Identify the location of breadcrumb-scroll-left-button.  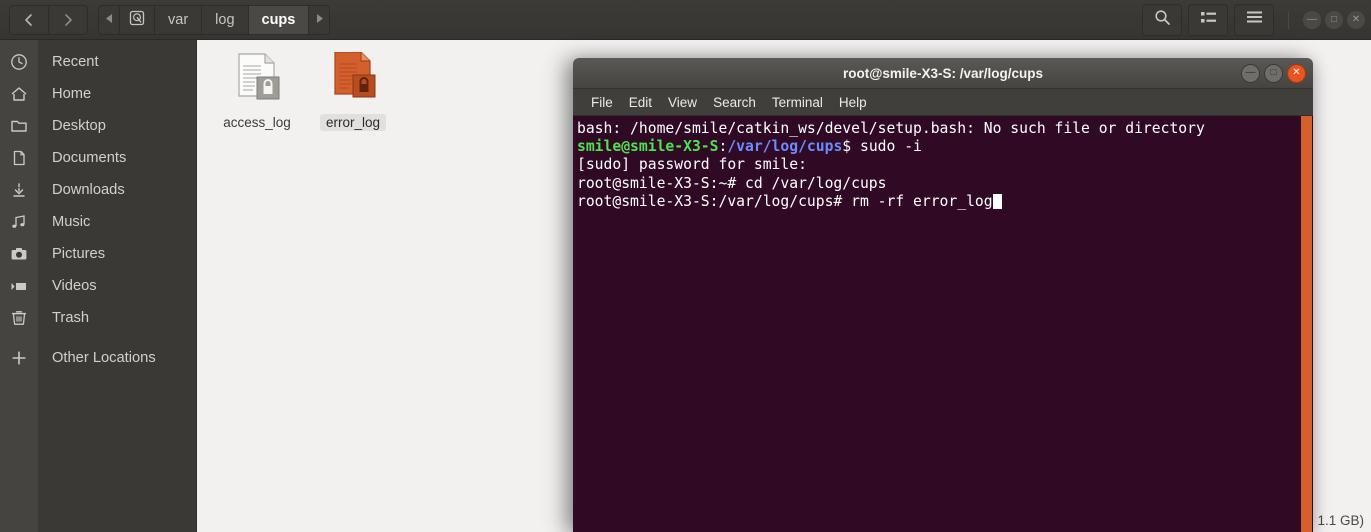
(109, 20).